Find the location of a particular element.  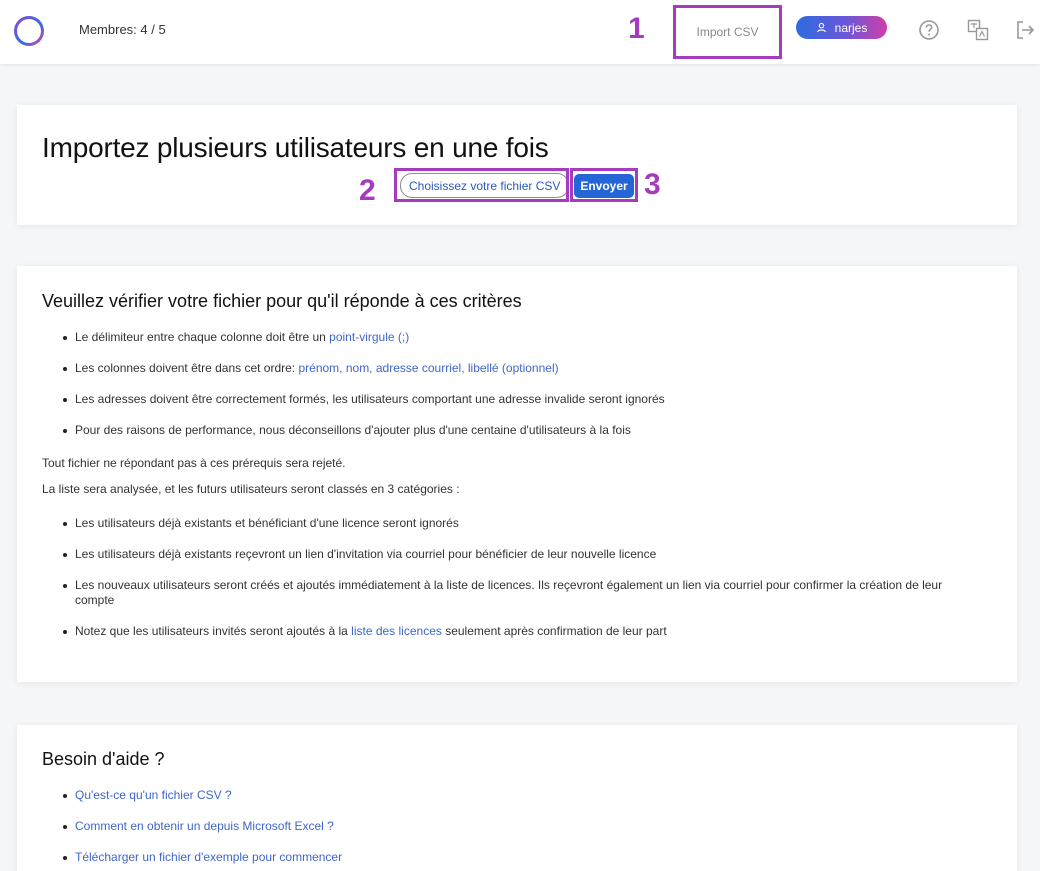

annotation-number-1: 1 is located at coordinates (636, 28).